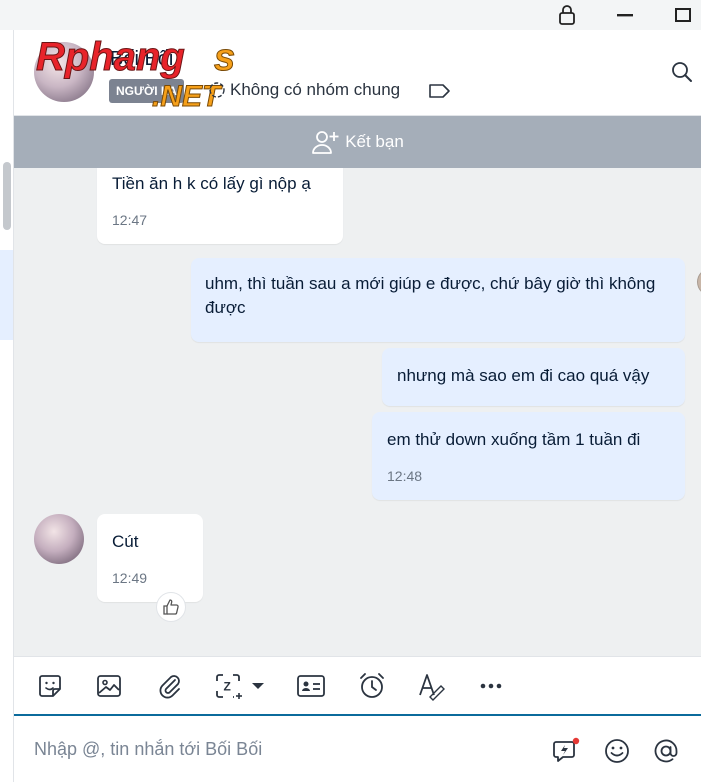 The height and width of the screenshot is (782, 701). Describe the element at coordinates (491, 686) in the screenshot. I see `more-options-icon` at that location.